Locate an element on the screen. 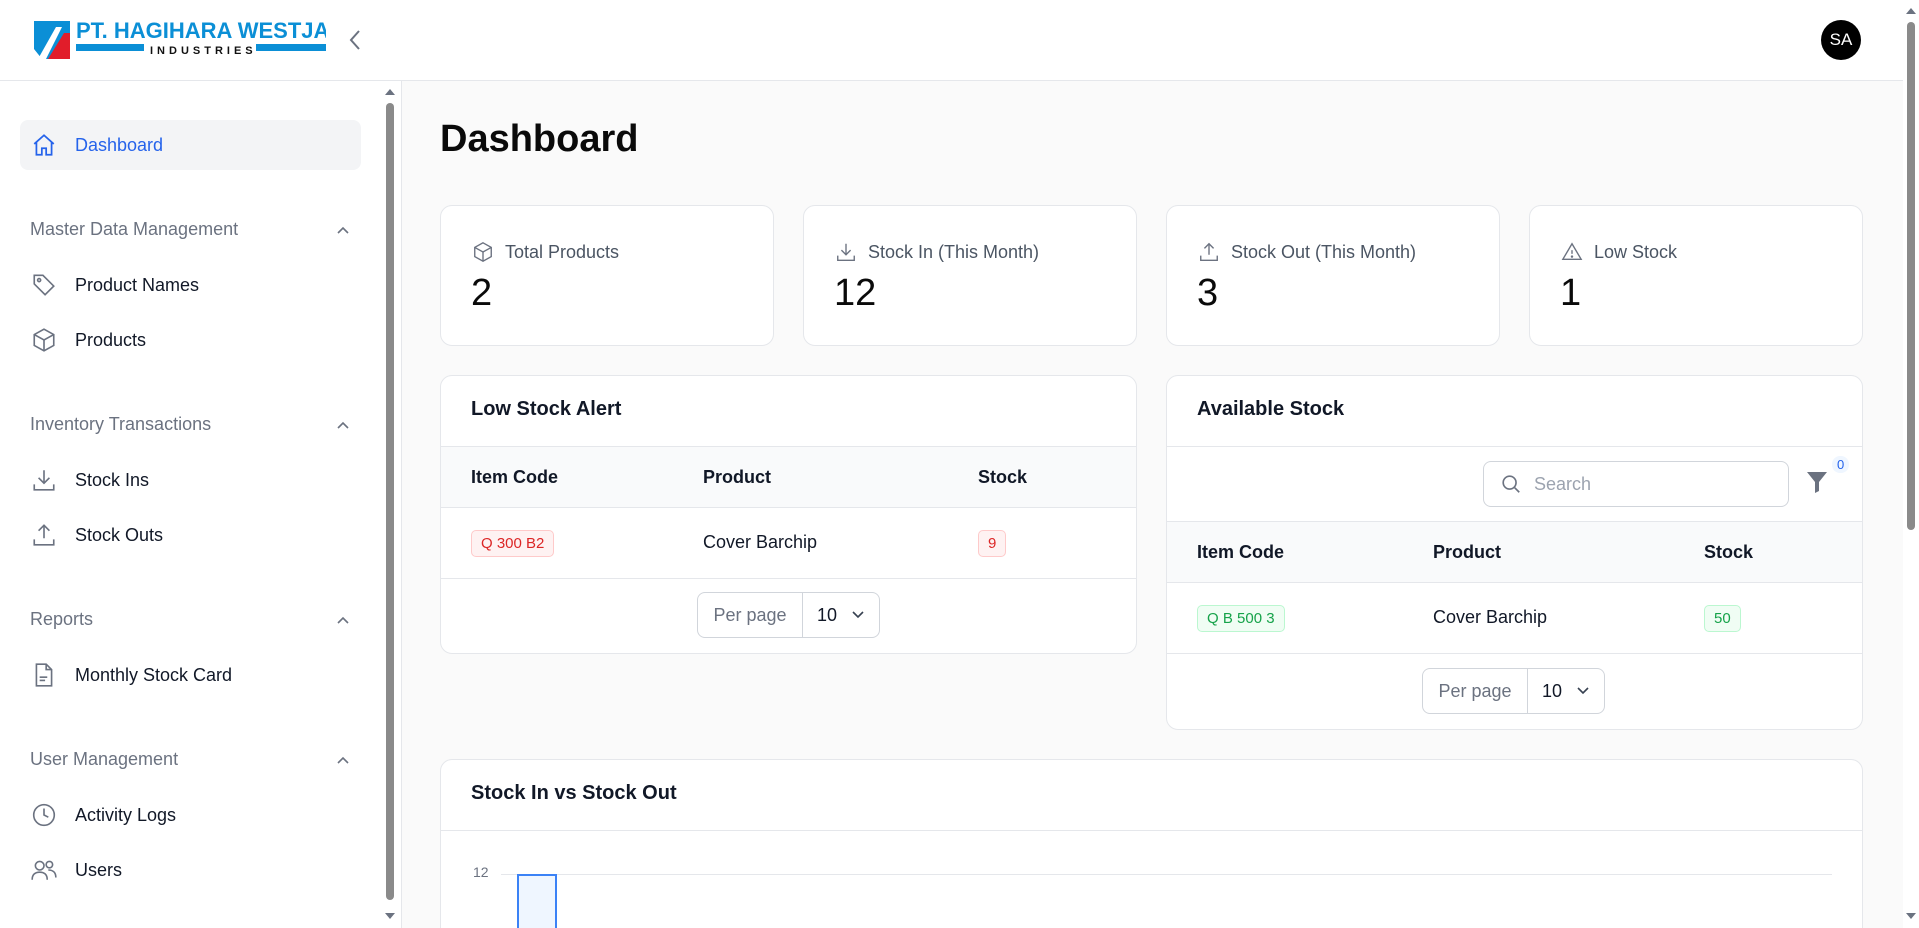  sidebar-item-label: Stock Ins is located at coordinates (112, 479).